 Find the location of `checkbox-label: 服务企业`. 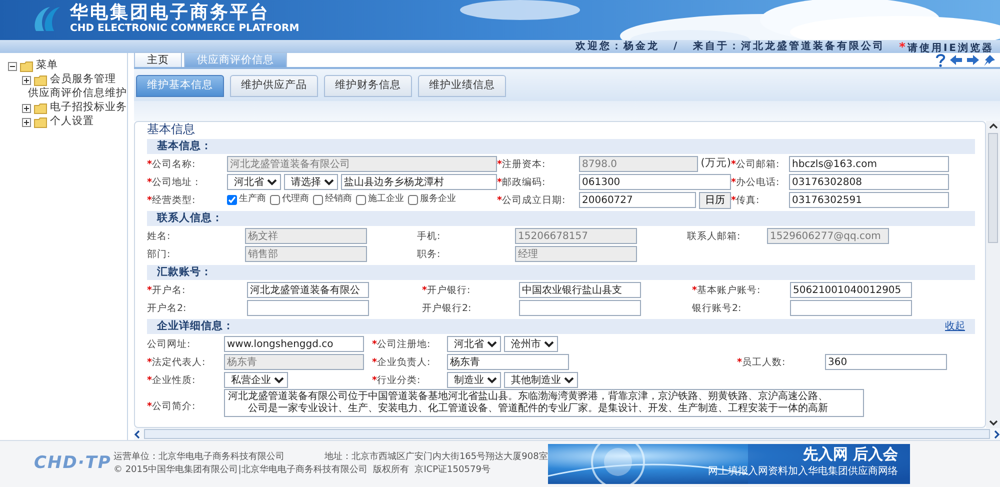

checkbox-label: 服务企业 is located at coordinates (438, 200).